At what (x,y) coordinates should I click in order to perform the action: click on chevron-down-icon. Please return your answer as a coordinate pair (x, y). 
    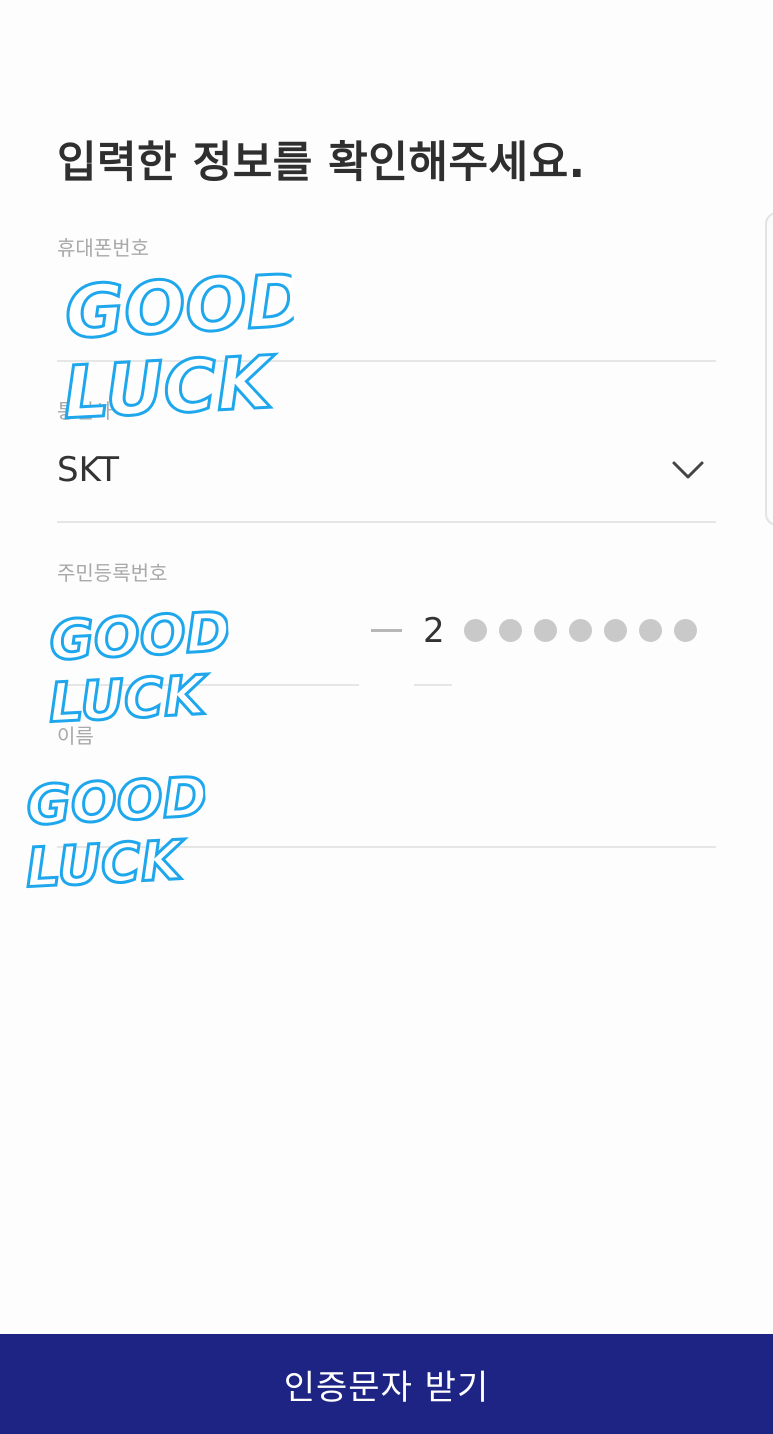
    Looking at the image, I should click on (688, 470).